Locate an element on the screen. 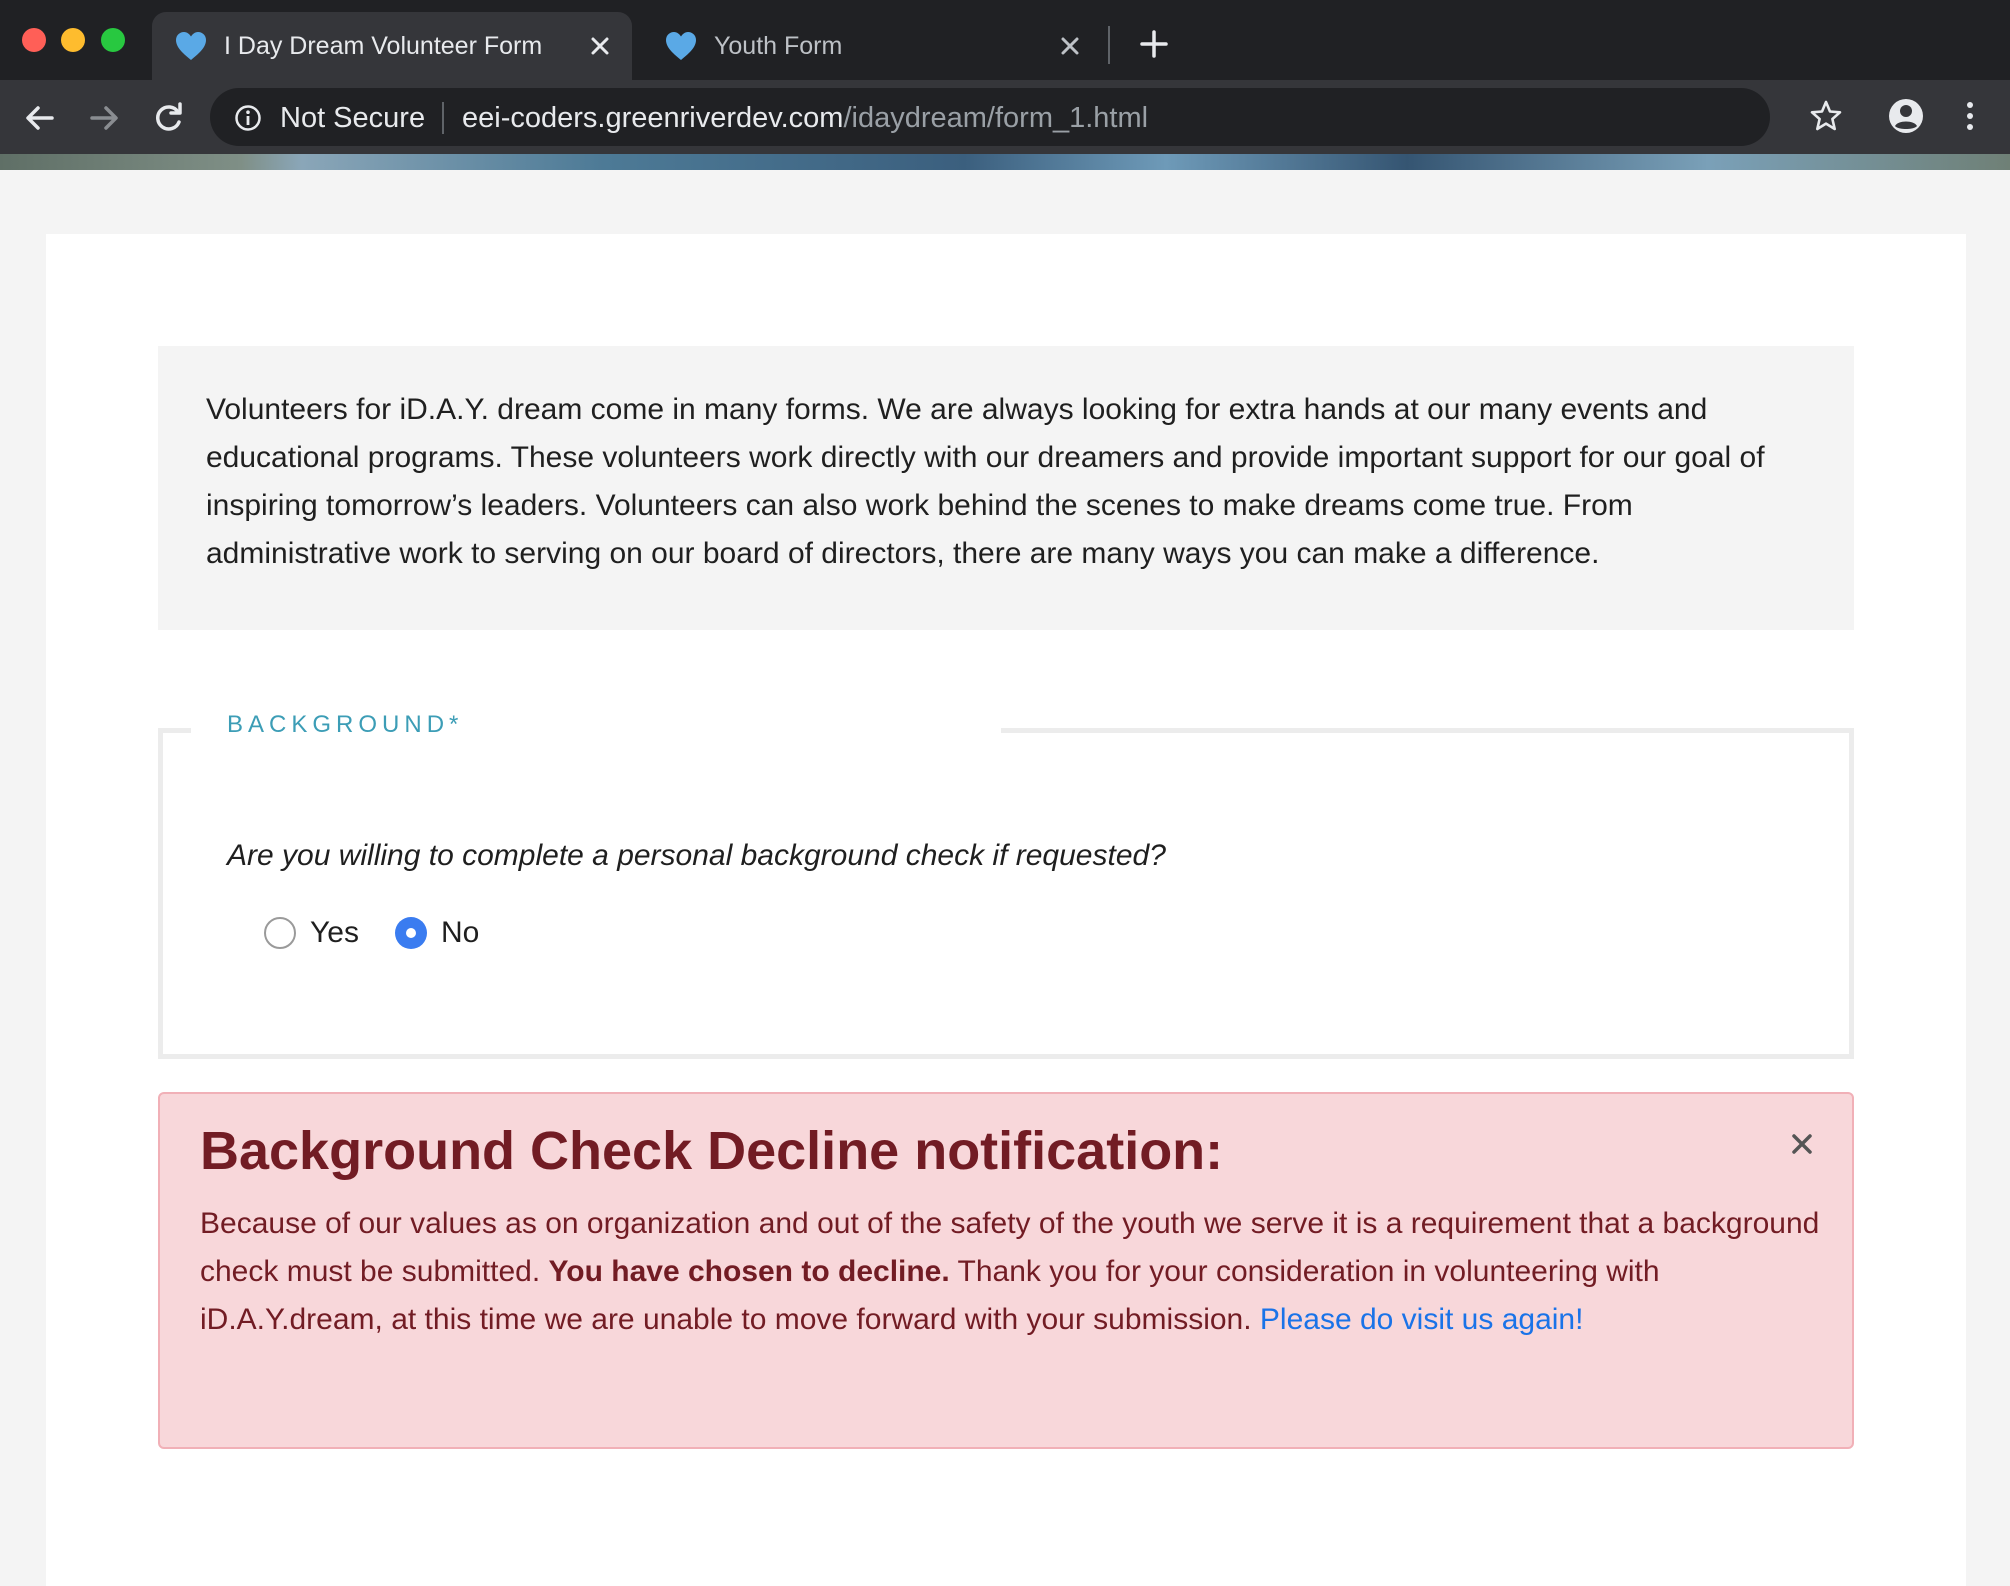  browser-tab-bar: I Day Dream Volunteer Form Youth Form is located at coordinates (1005, 40).